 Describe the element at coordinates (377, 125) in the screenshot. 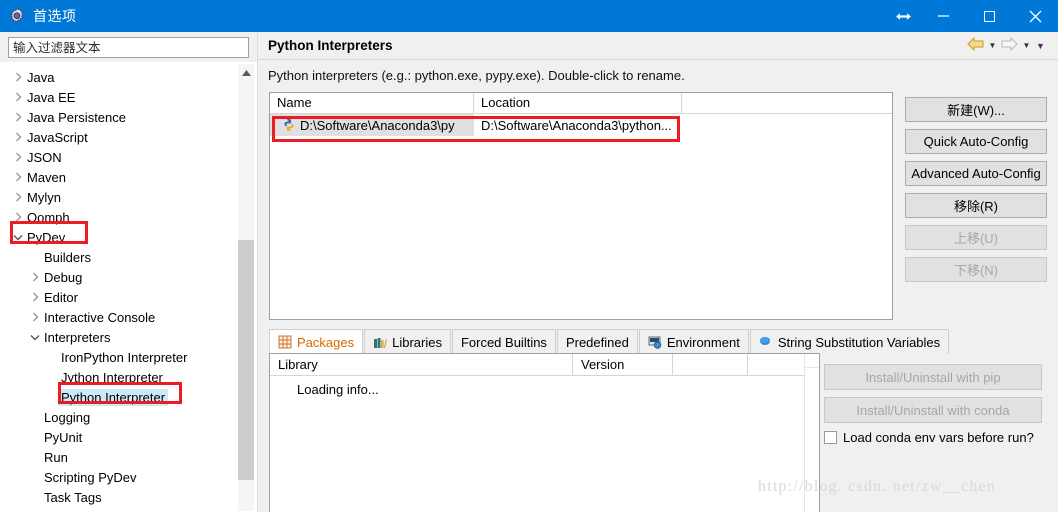

I see `interpreter-name-text: D:\Software\Anaconda3\py` at that location.